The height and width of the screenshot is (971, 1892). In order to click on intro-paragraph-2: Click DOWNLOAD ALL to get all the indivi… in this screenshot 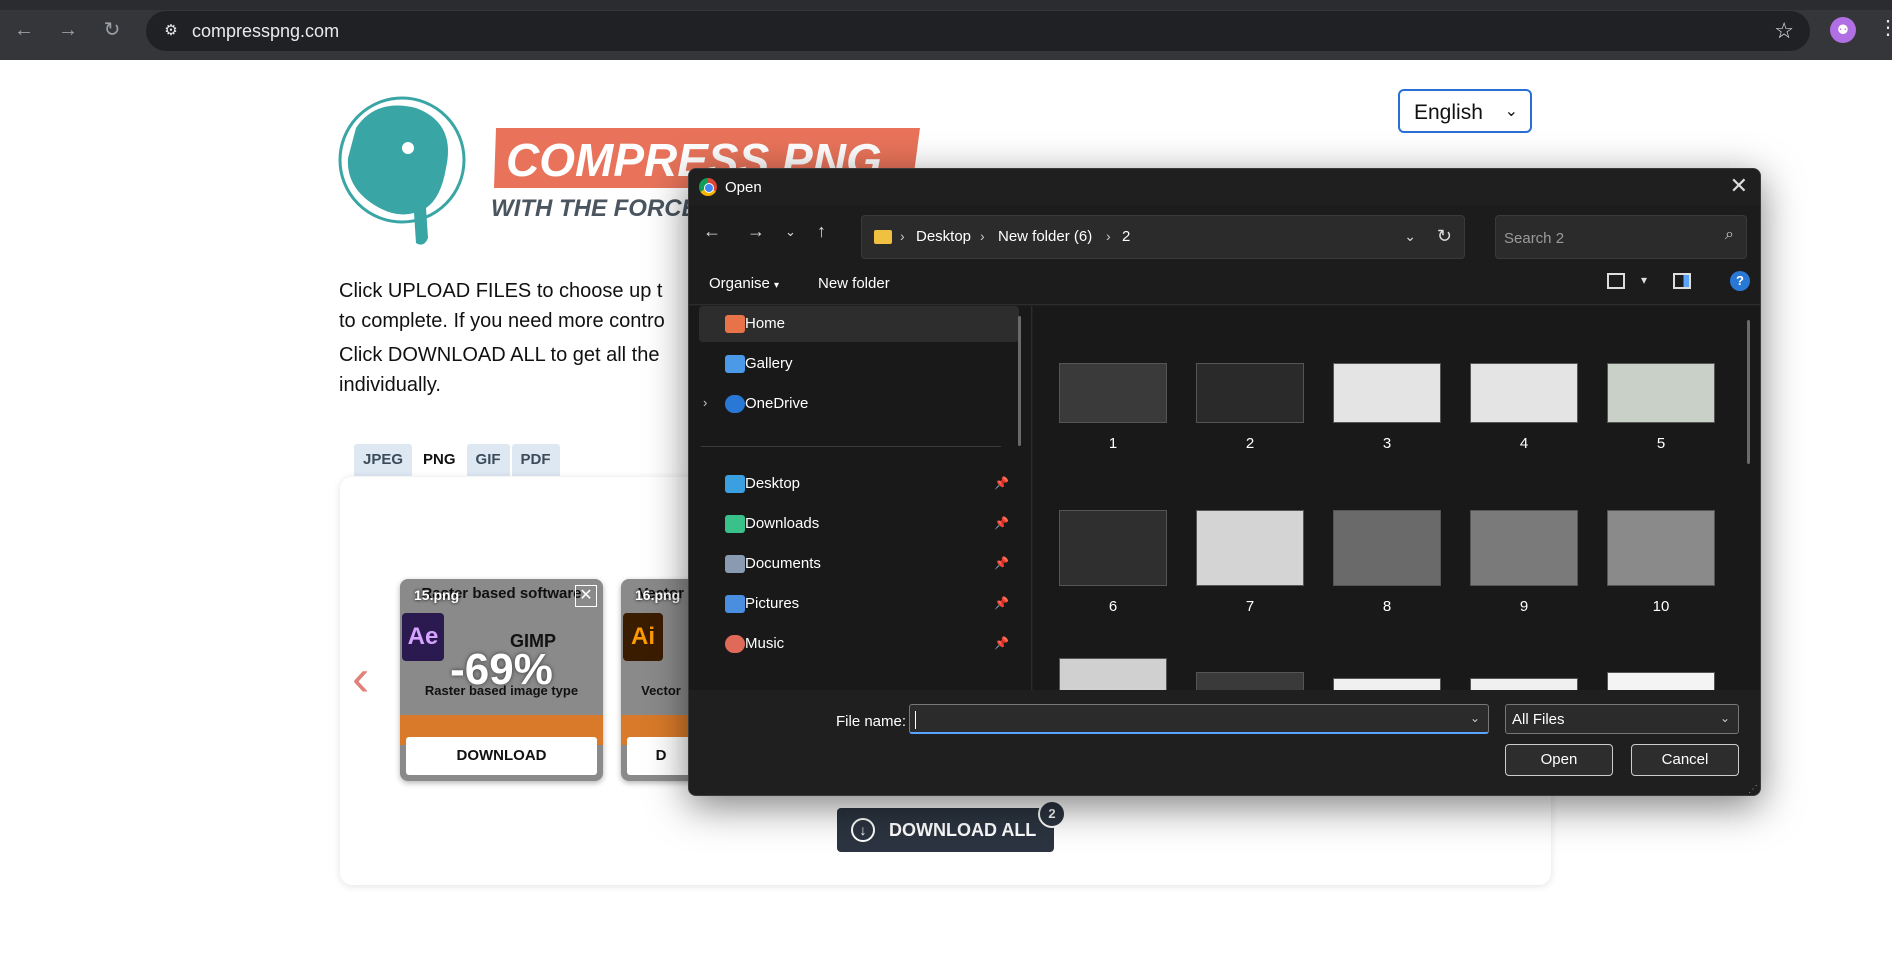, I will do `click(529, 370)`.